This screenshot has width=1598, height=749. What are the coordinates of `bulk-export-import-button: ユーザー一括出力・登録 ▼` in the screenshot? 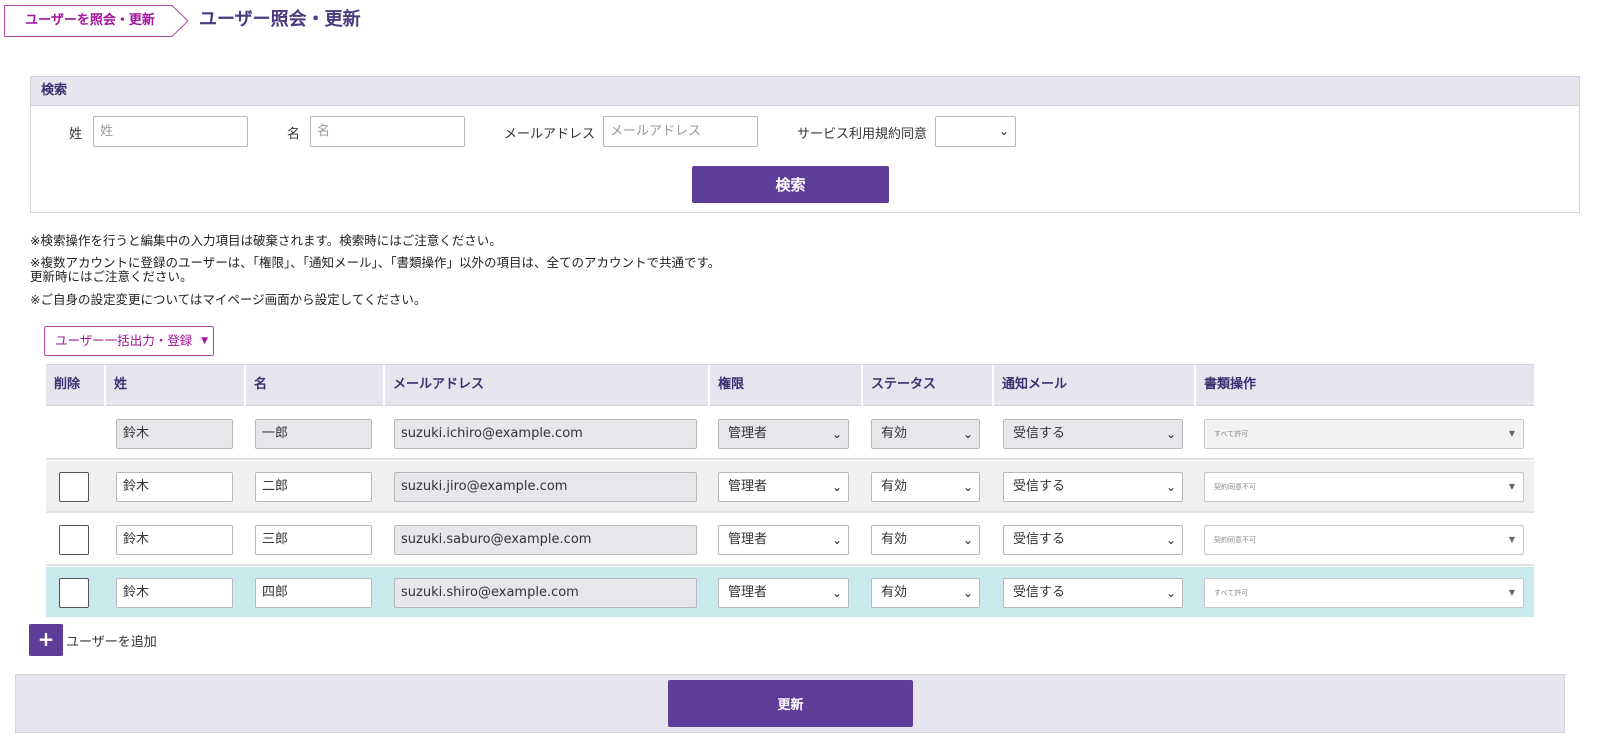 It's located at (129, 341).